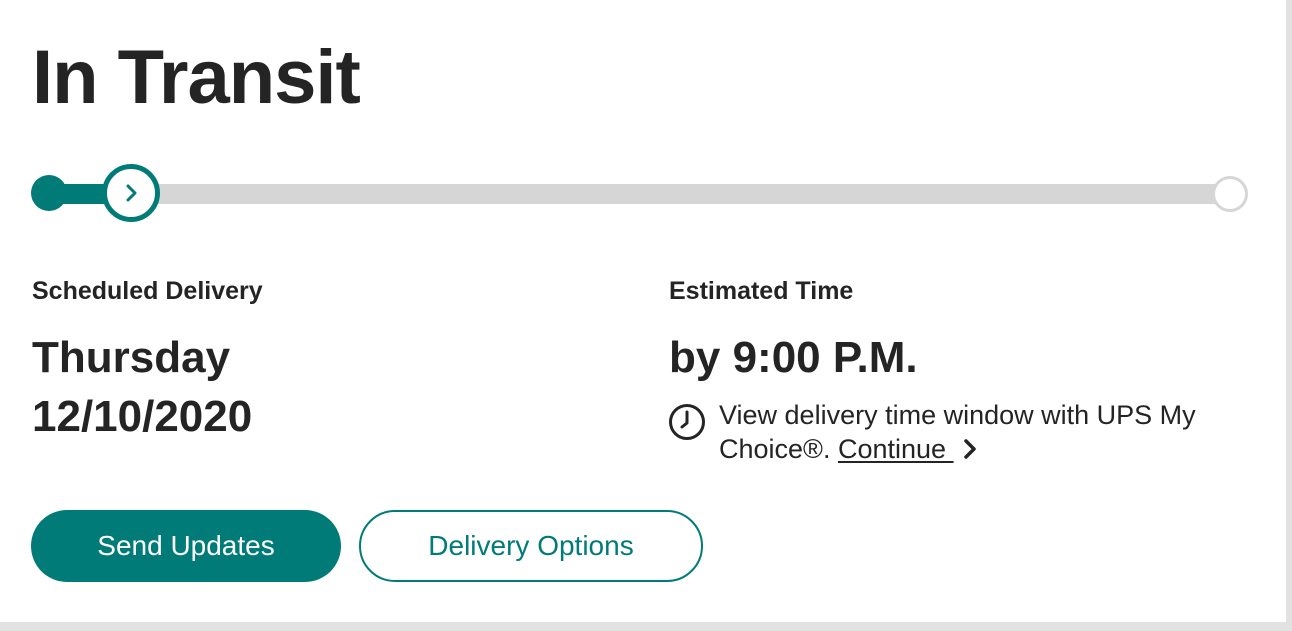  I want to click on progress-start-dot, so click(49, 193).